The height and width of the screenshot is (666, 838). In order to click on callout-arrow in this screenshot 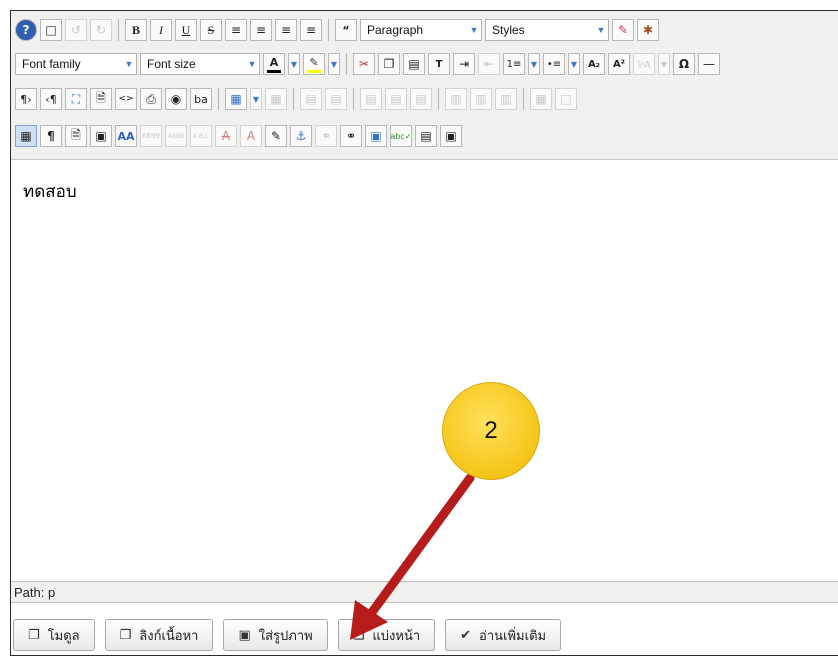, I will do `click(412, 556)`.